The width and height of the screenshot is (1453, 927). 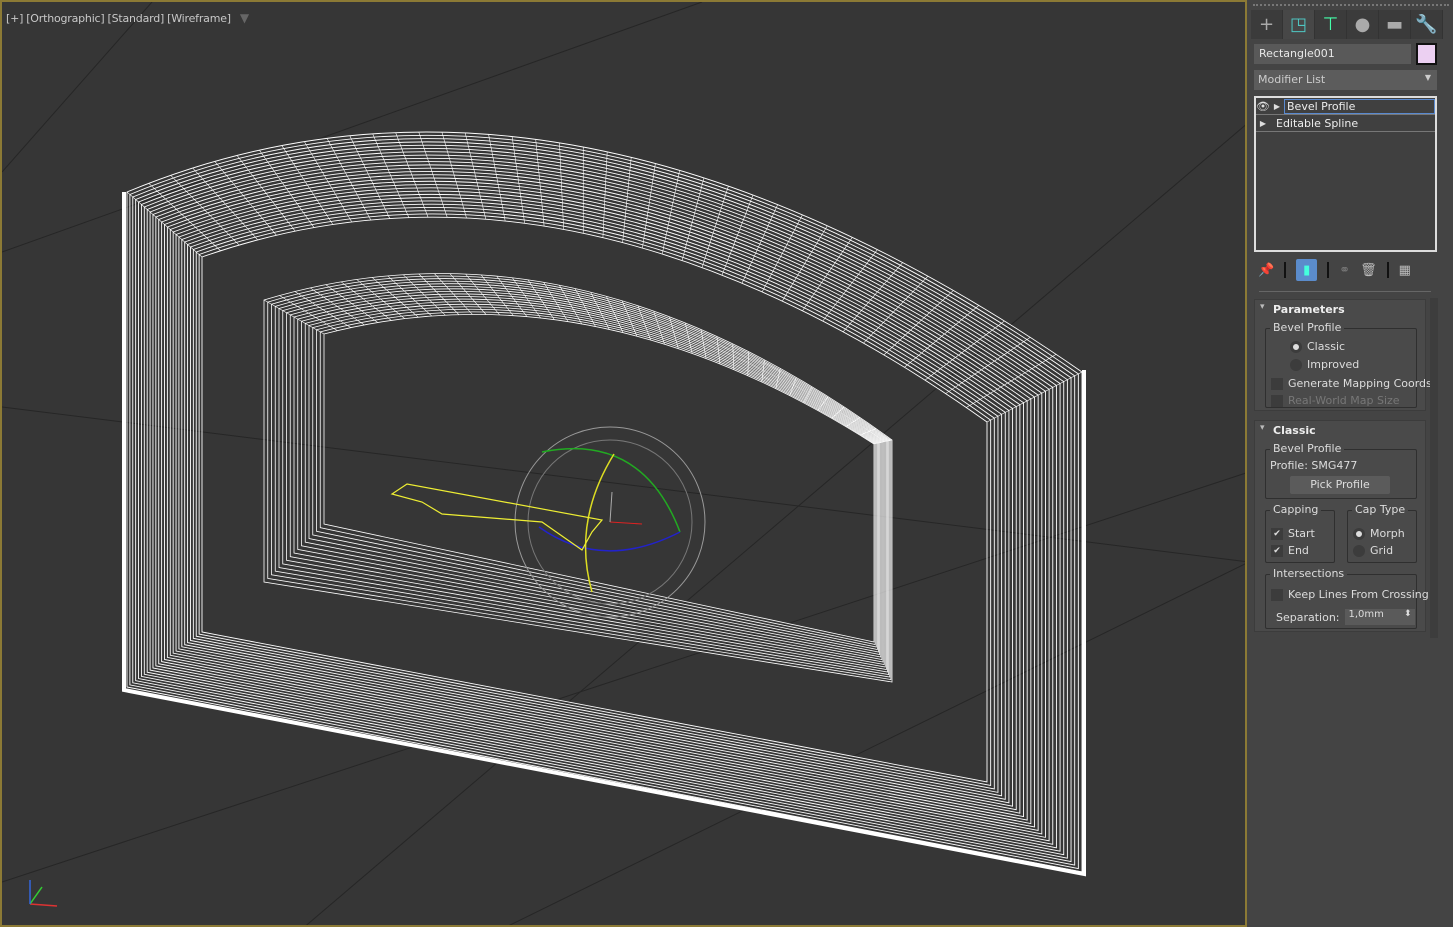 I want to click on axis-tripod-x, so click(x=43, y=905).